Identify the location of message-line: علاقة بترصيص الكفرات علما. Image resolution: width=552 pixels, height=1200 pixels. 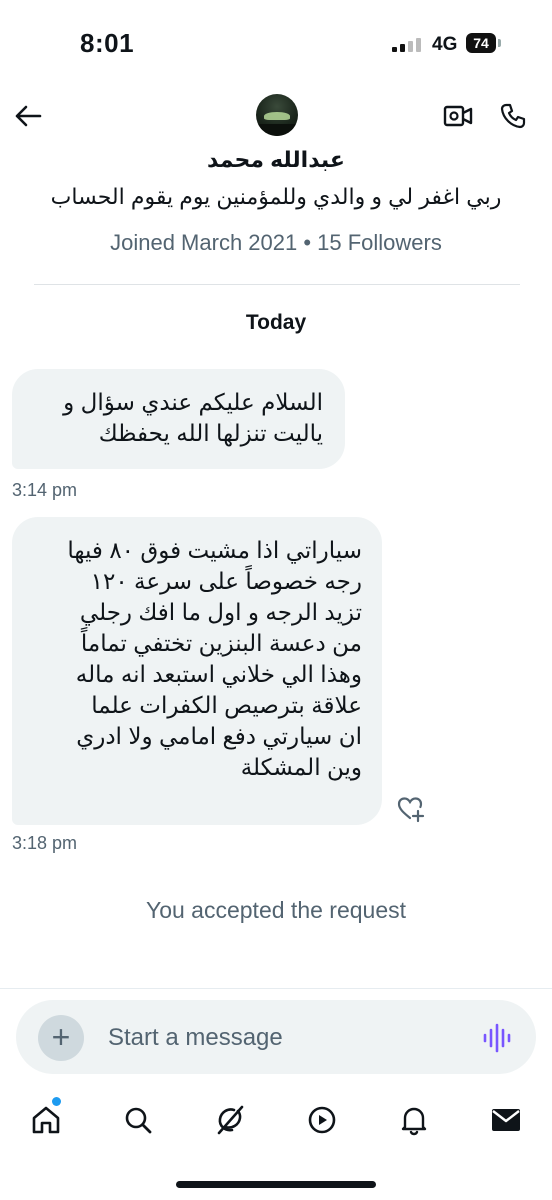
(226, 705).